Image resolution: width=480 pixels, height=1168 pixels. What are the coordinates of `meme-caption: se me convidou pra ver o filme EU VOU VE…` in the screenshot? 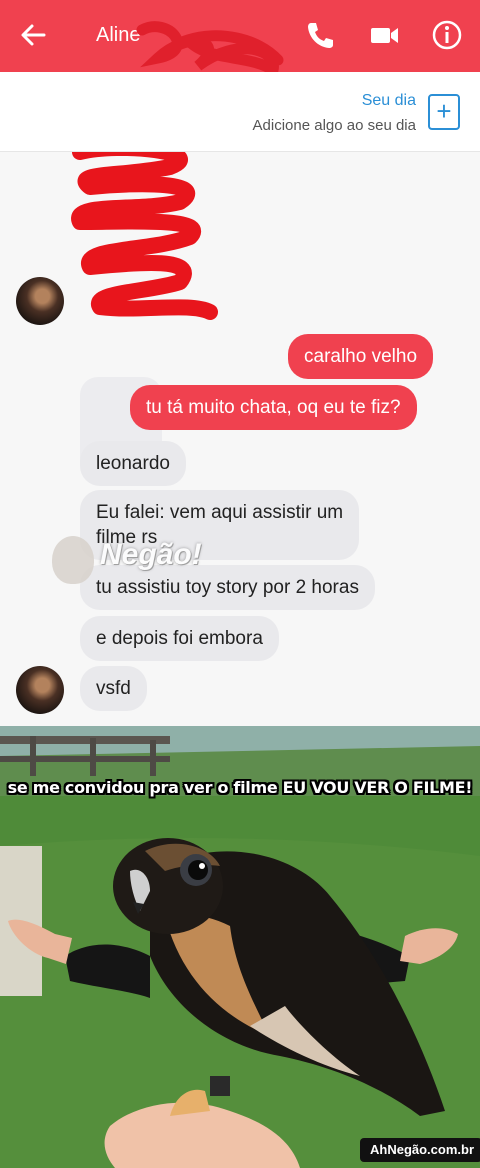 It's located at (240, 787).